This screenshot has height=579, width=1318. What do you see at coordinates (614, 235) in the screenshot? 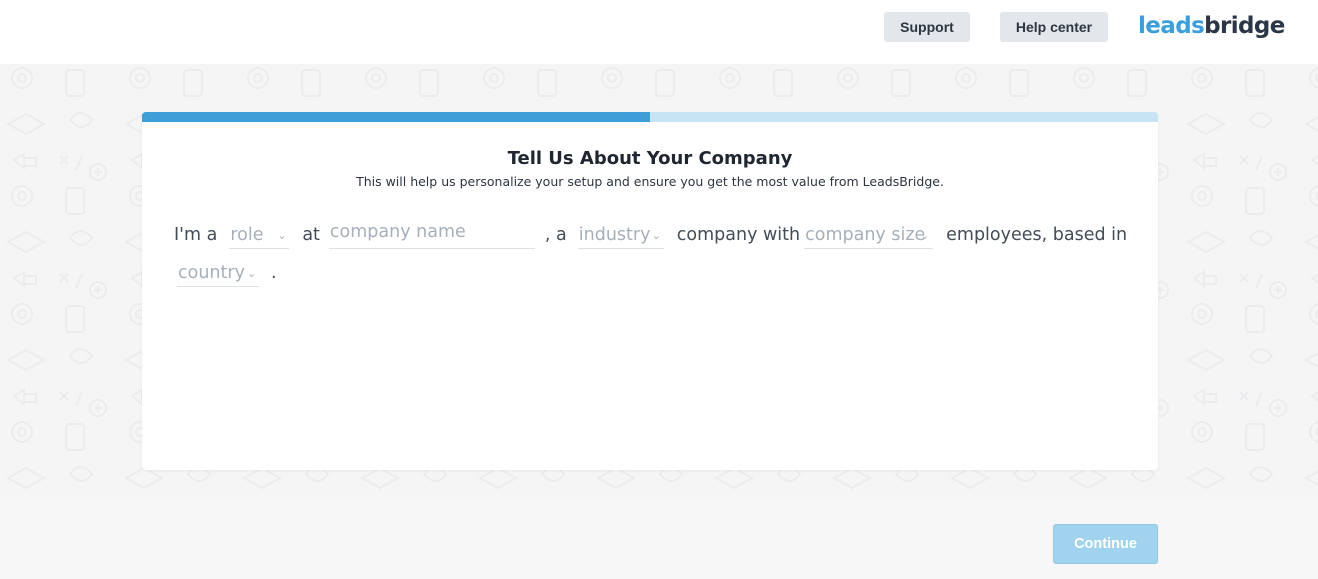
I see `industry-placeholder: industry` at bounding box center [614, 235].